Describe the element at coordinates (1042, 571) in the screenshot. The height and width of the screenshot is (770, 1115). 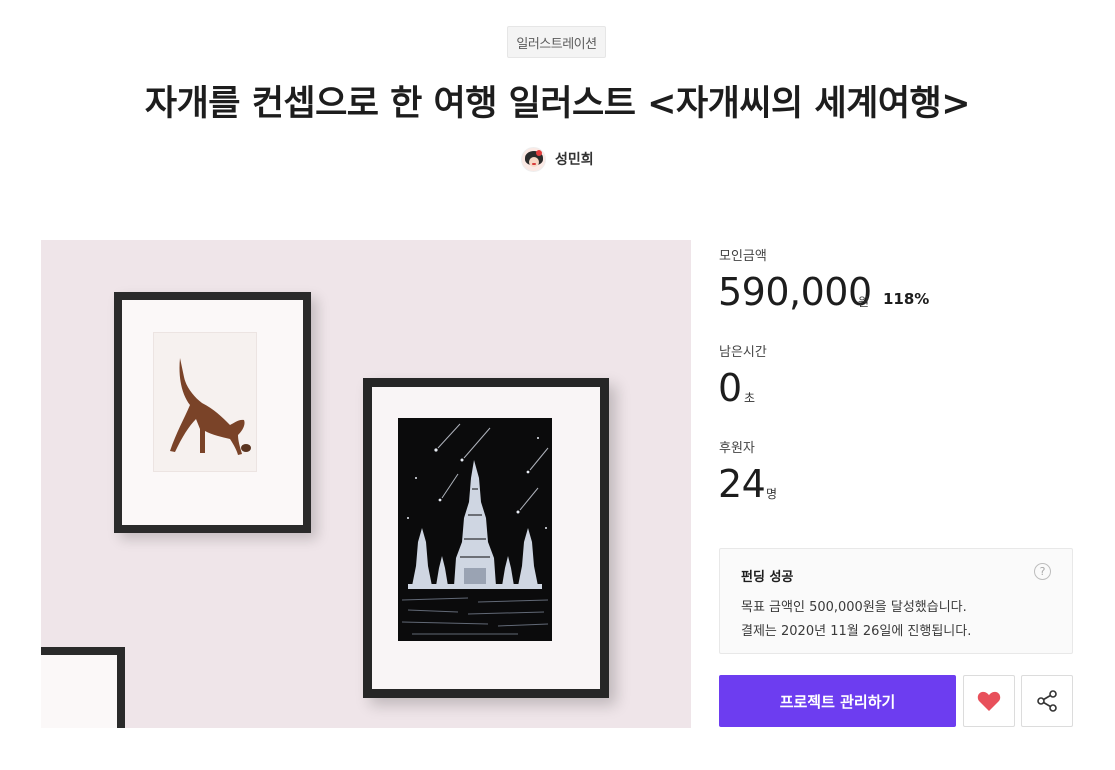
I see `help-icon: ?` at that location.